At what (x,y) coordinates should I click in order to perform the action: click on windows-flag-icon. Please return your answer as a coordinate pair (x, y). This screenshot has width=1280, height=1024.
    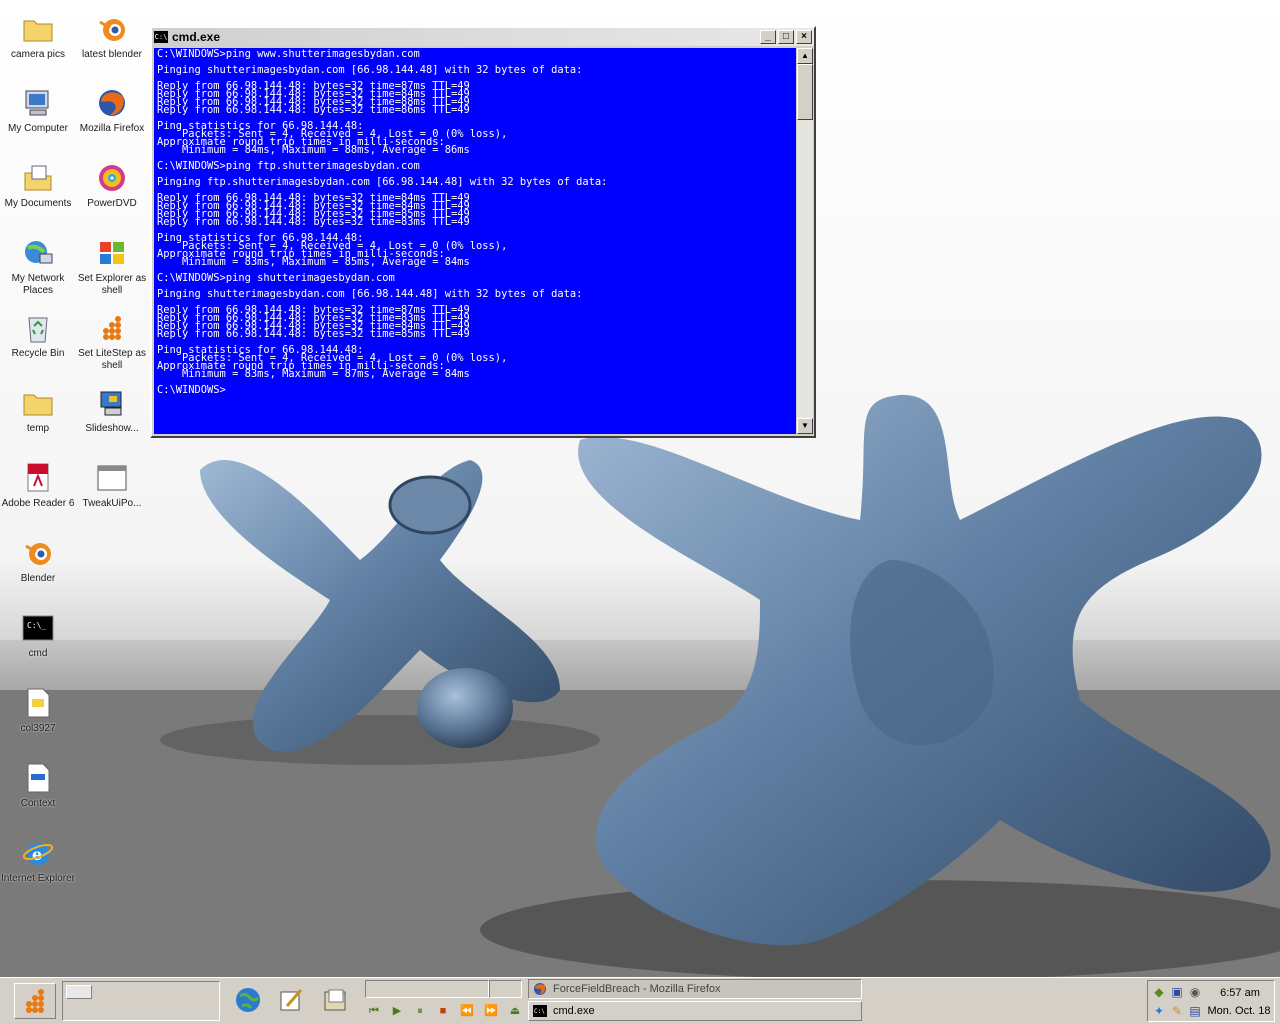
    Looking at the image, I should click on (112, 253).